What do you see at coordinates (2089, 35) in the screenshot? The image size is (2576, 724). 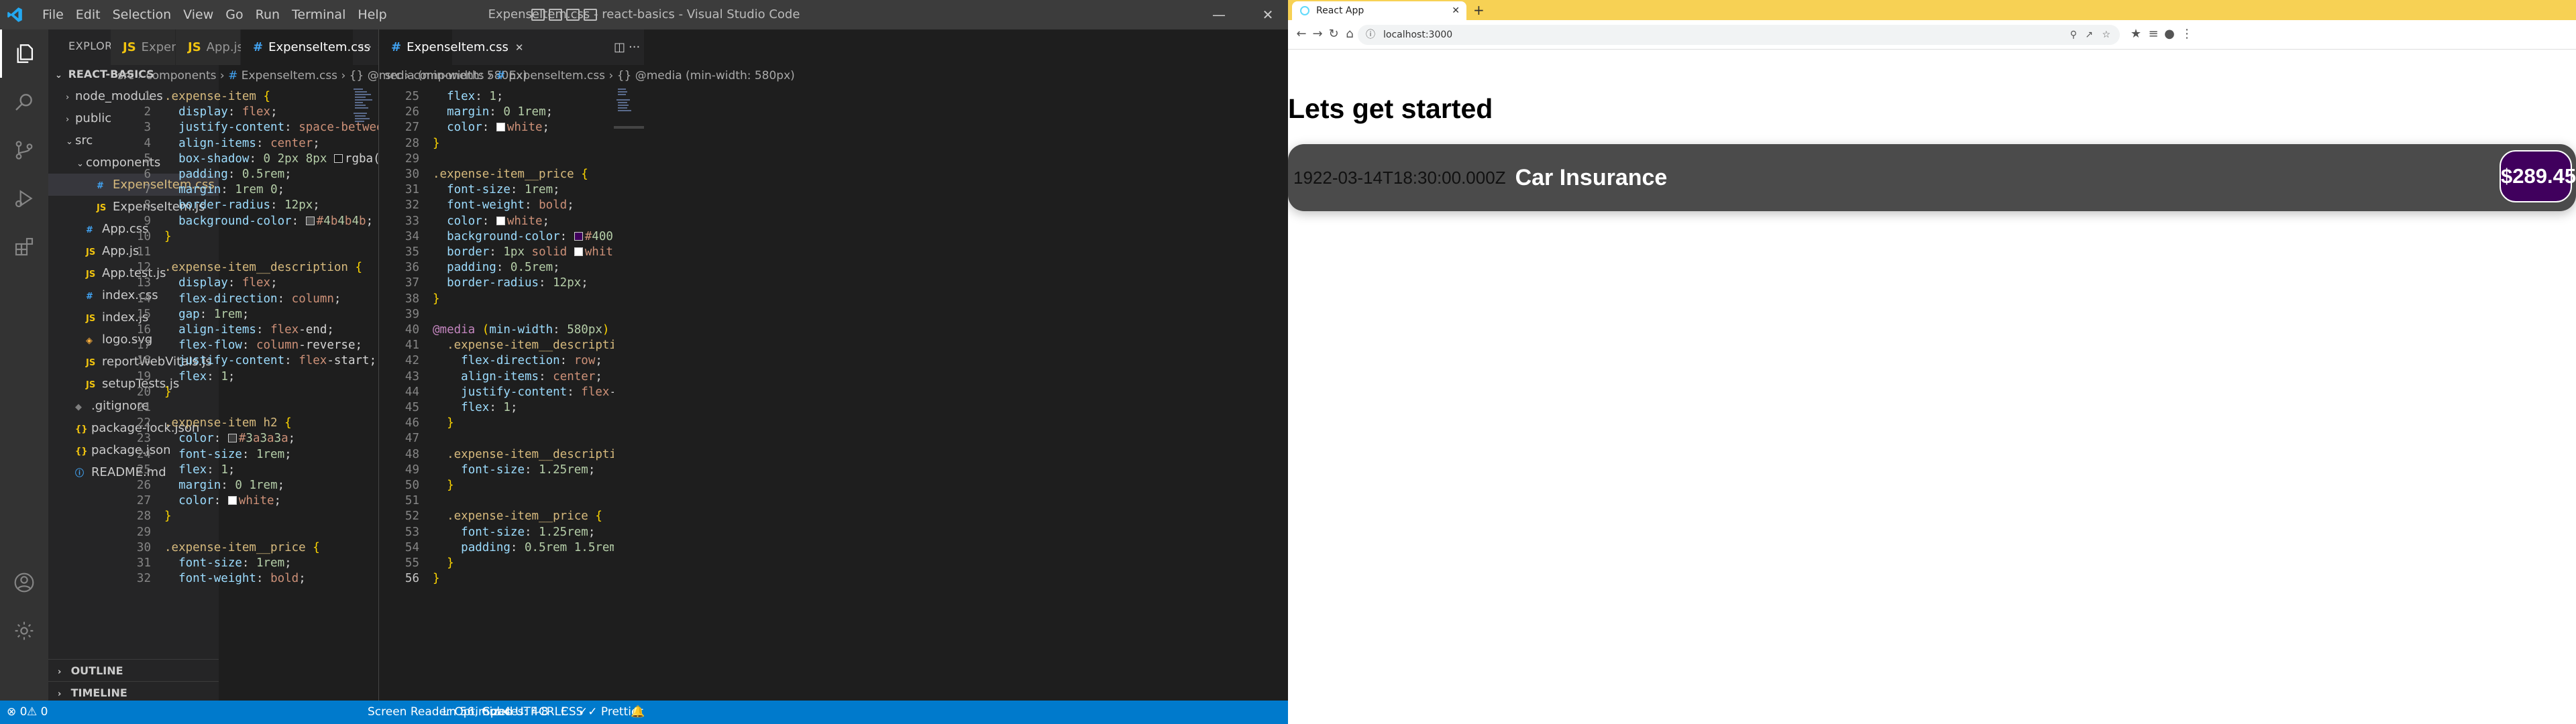 I see `share-icon: ↗` at bounding box center [2089, 35].